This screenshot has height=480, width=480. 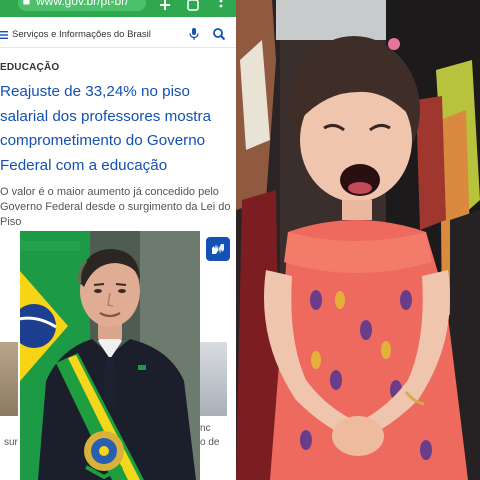 I want to click on sign-language-hands-icon, so click(x=218, y=249).